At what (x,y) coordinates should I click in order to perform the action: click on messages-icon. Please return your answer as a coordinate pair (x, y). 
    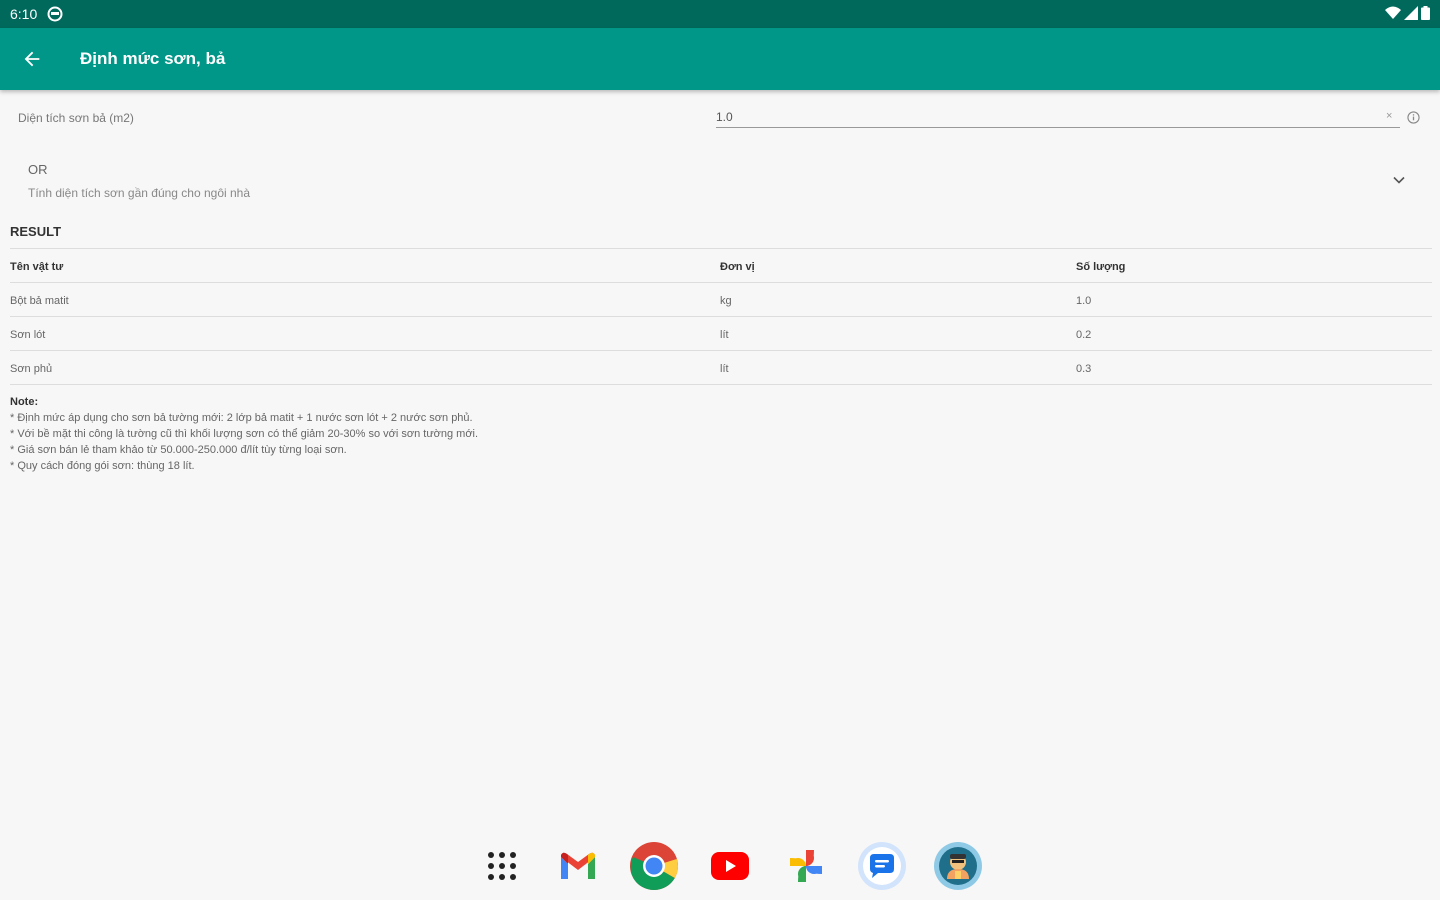
    Looking at the image, I should click on (882, 866).